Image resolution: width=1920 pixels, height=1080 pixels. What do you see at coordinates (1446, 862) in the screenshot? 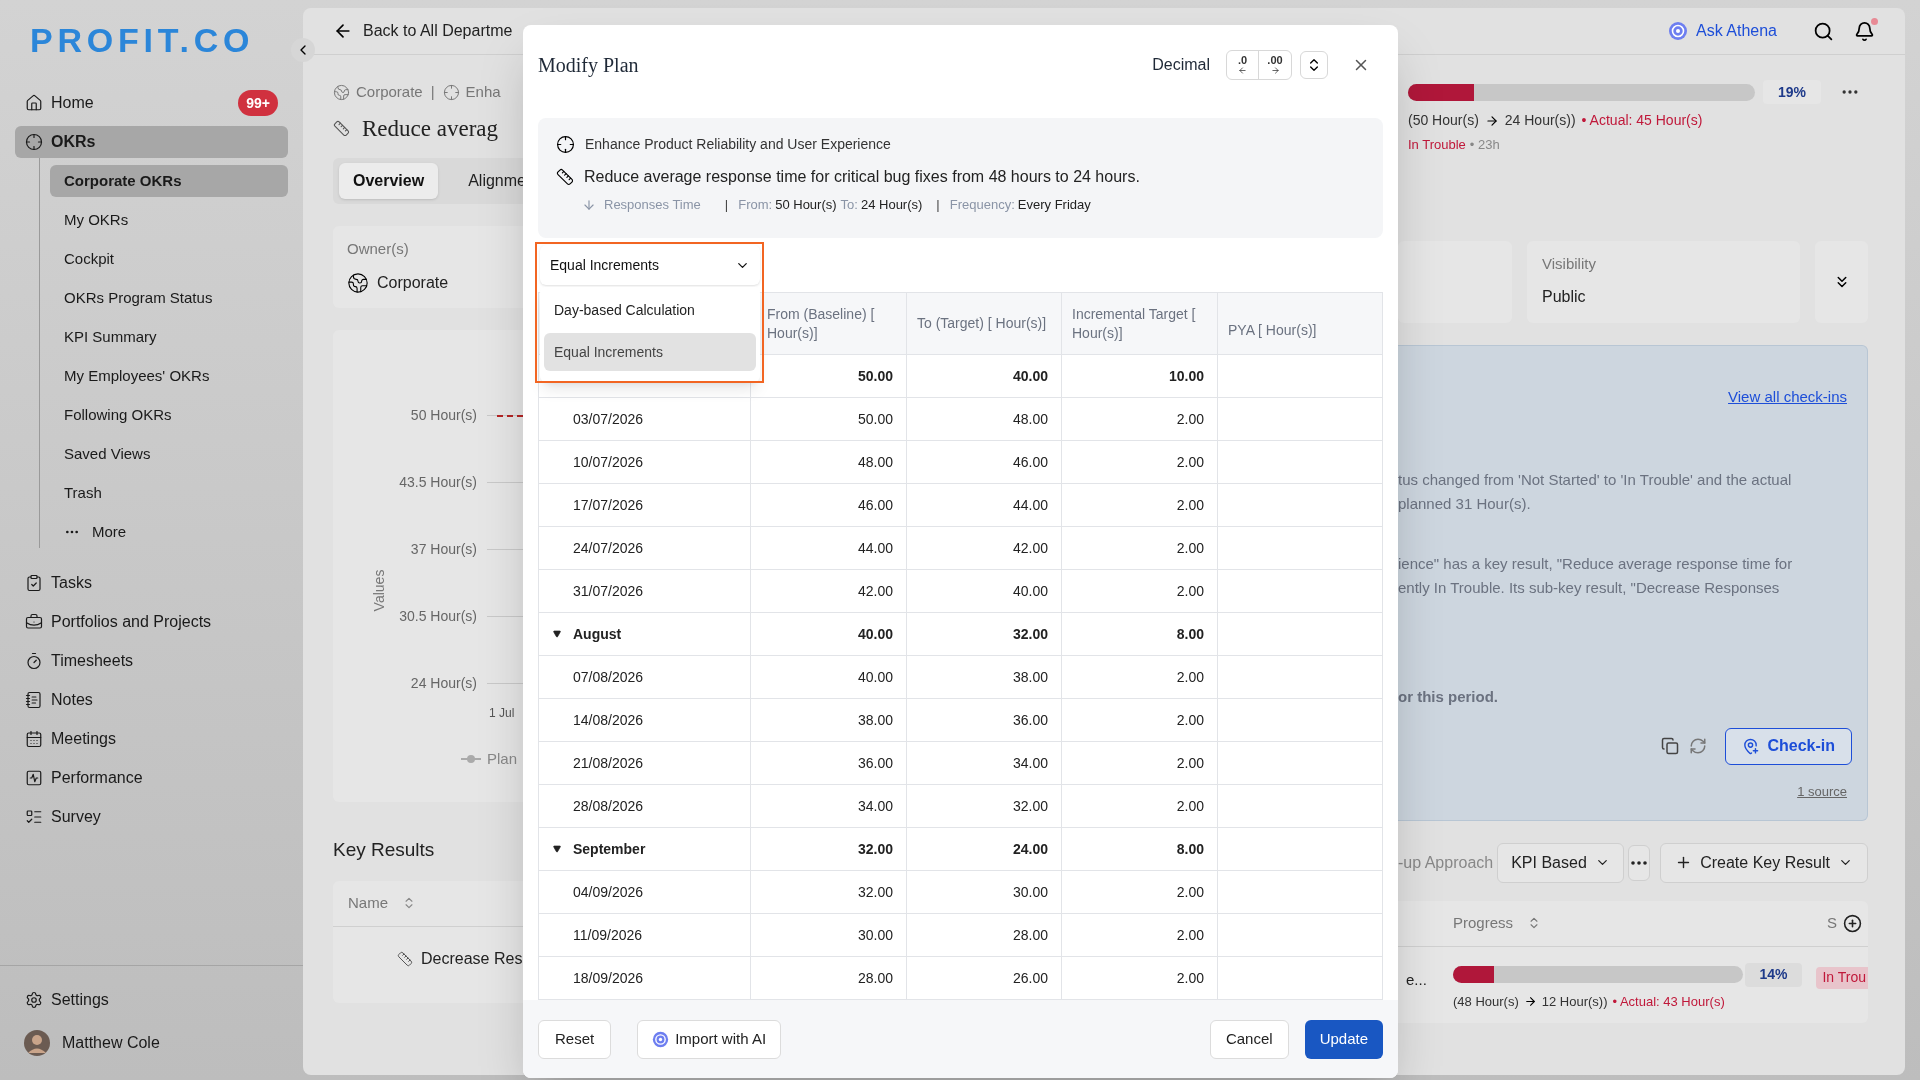
I see `field-label: -up Approach` at bounding box center [1446, 862].